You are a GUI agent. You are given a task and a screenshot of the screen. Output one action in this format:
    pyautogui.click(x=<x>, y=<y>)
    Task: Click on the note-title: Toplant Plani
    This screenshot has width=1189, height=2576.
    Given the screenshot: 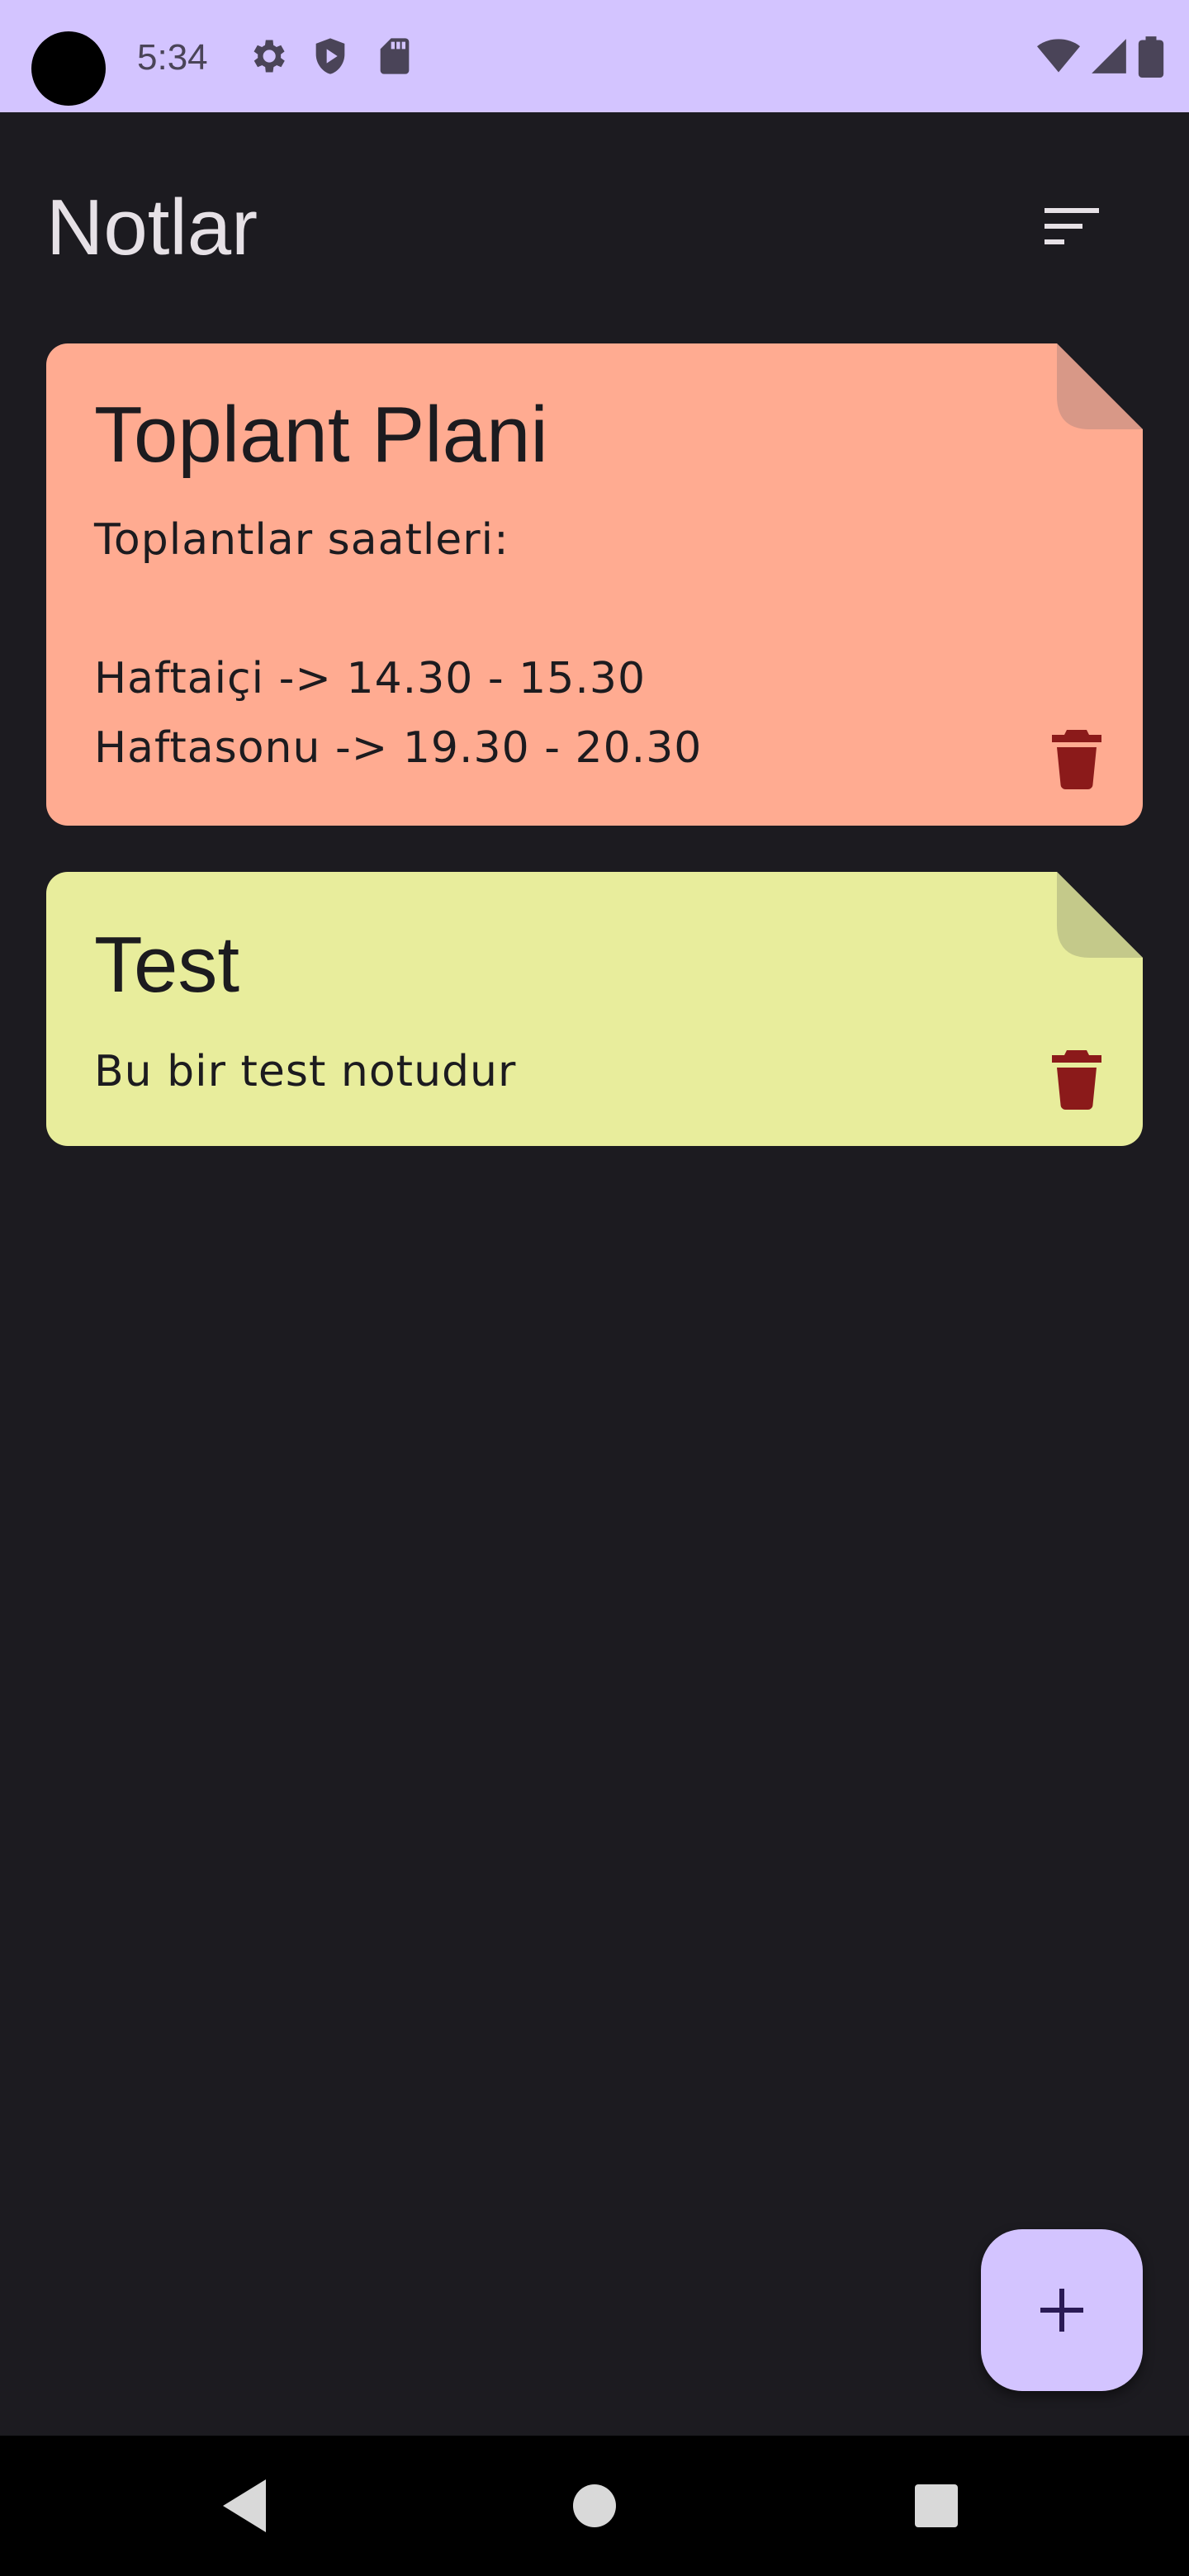 What is the action you would take?
    pyautogui.click(x=321, y=435)
    